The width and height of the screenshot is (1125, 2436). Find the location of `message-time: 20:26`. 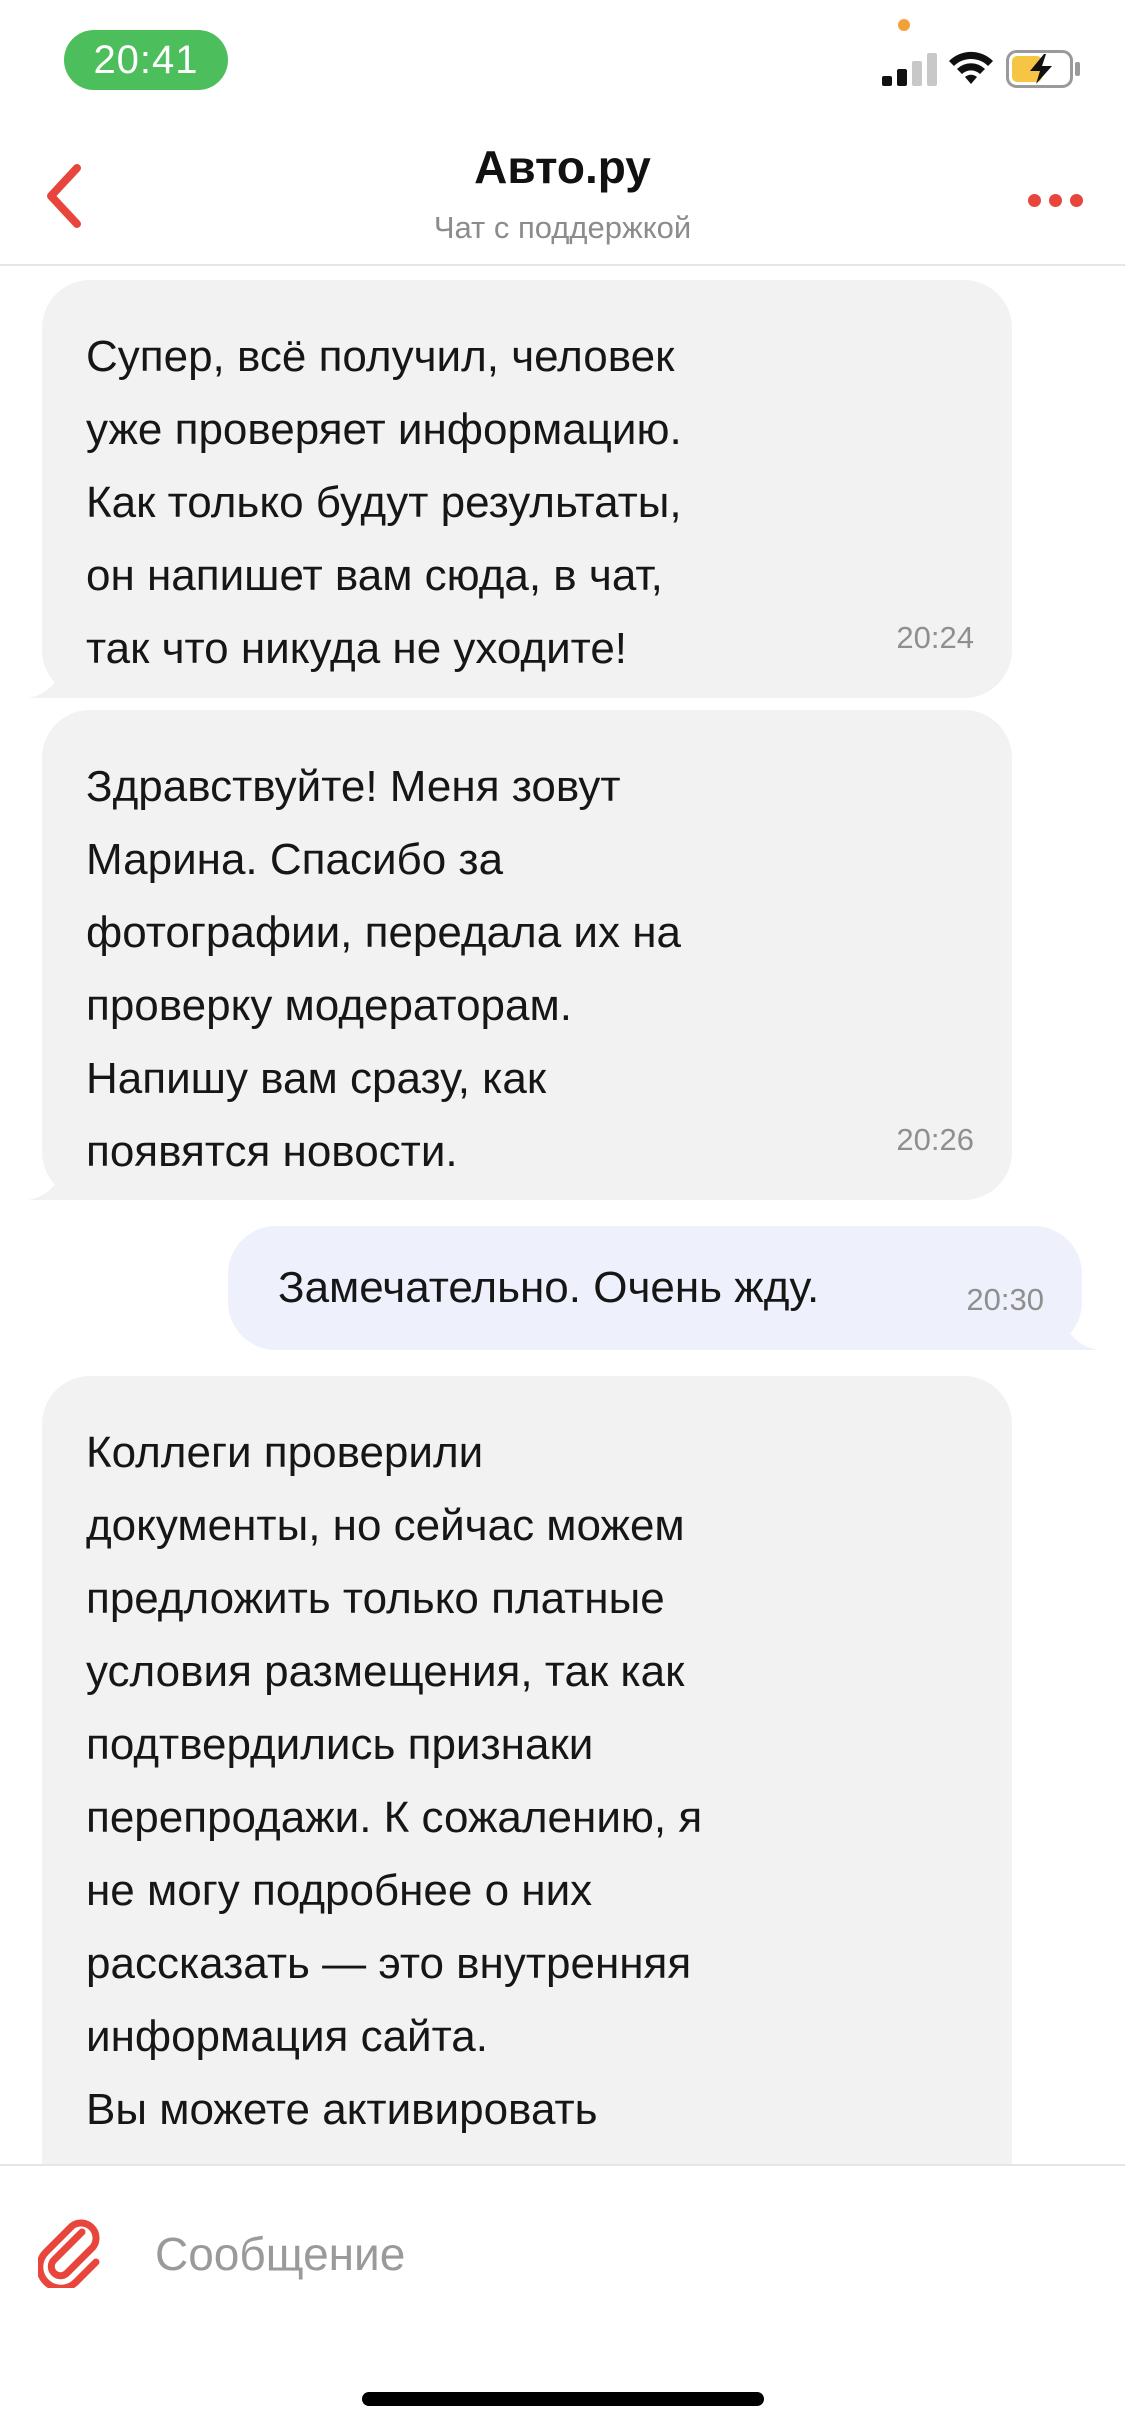

message-time: 20:26 is located at coordinates (935, 1139).